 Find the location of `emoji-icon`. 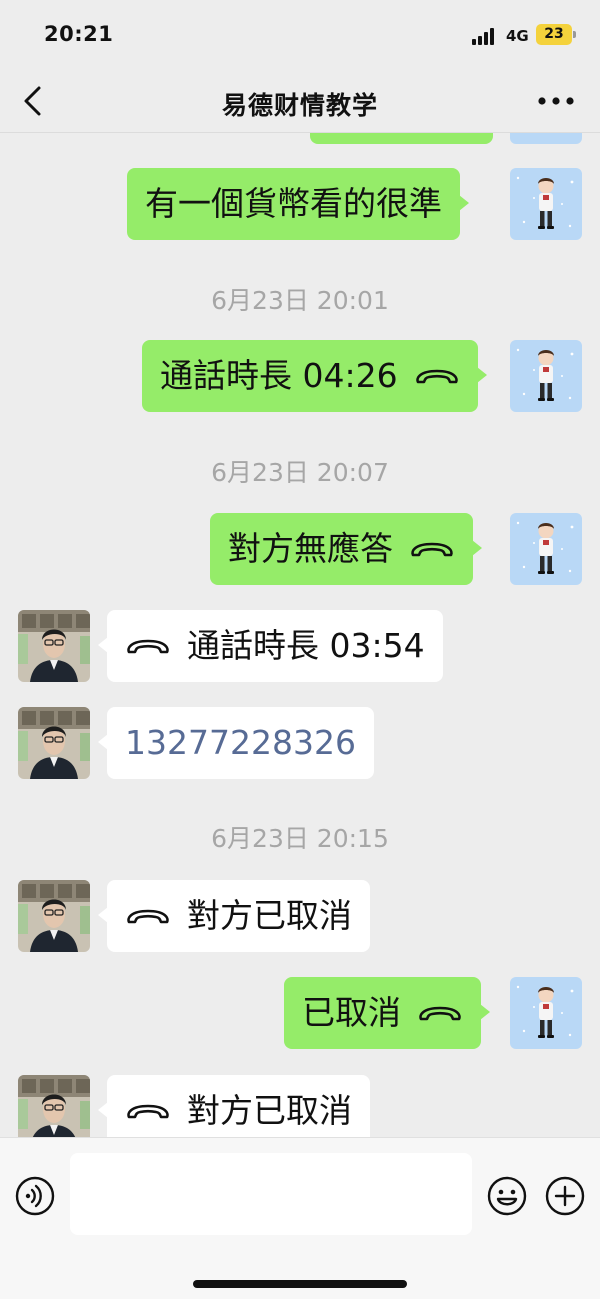

emoji-icon is located at coordinates (507, 1196).